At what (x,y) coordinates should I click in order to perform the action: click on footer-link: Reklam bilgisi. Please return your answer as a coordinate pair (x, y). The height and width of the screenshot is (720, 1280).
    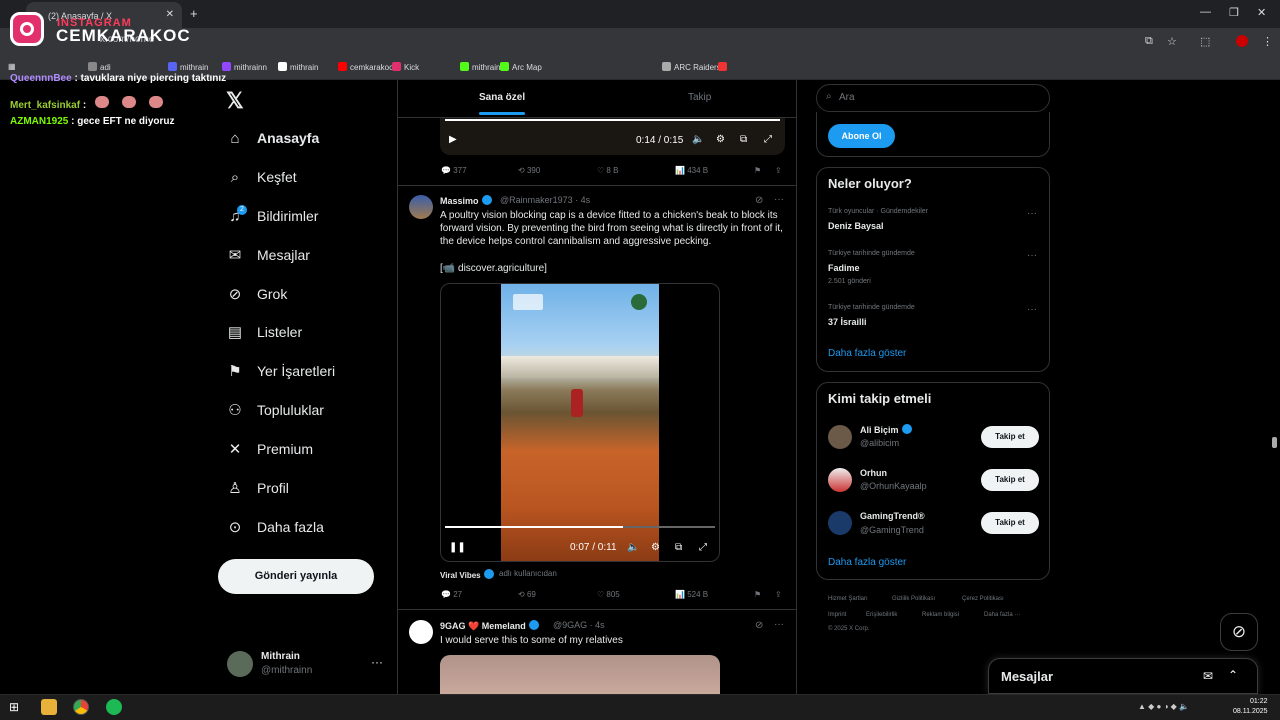
    Looking at the image, I should click on (940, 615).